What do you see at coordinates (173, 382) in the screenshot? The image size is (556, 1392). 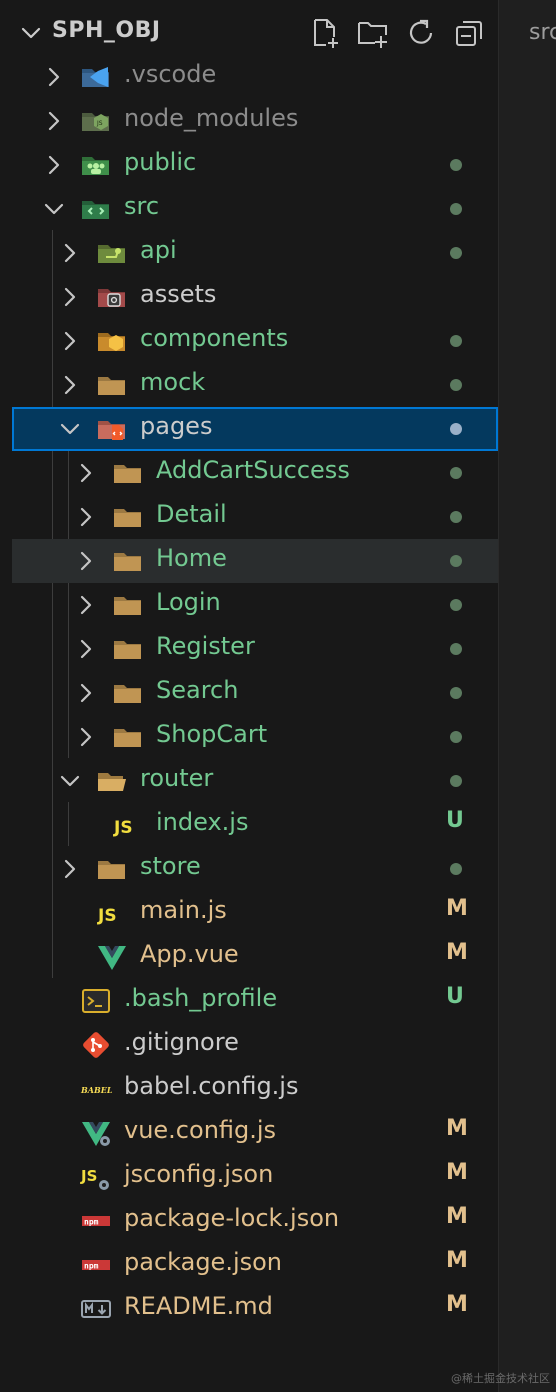 I see `tree-item-label: mock` at bounding box center [173, 382].